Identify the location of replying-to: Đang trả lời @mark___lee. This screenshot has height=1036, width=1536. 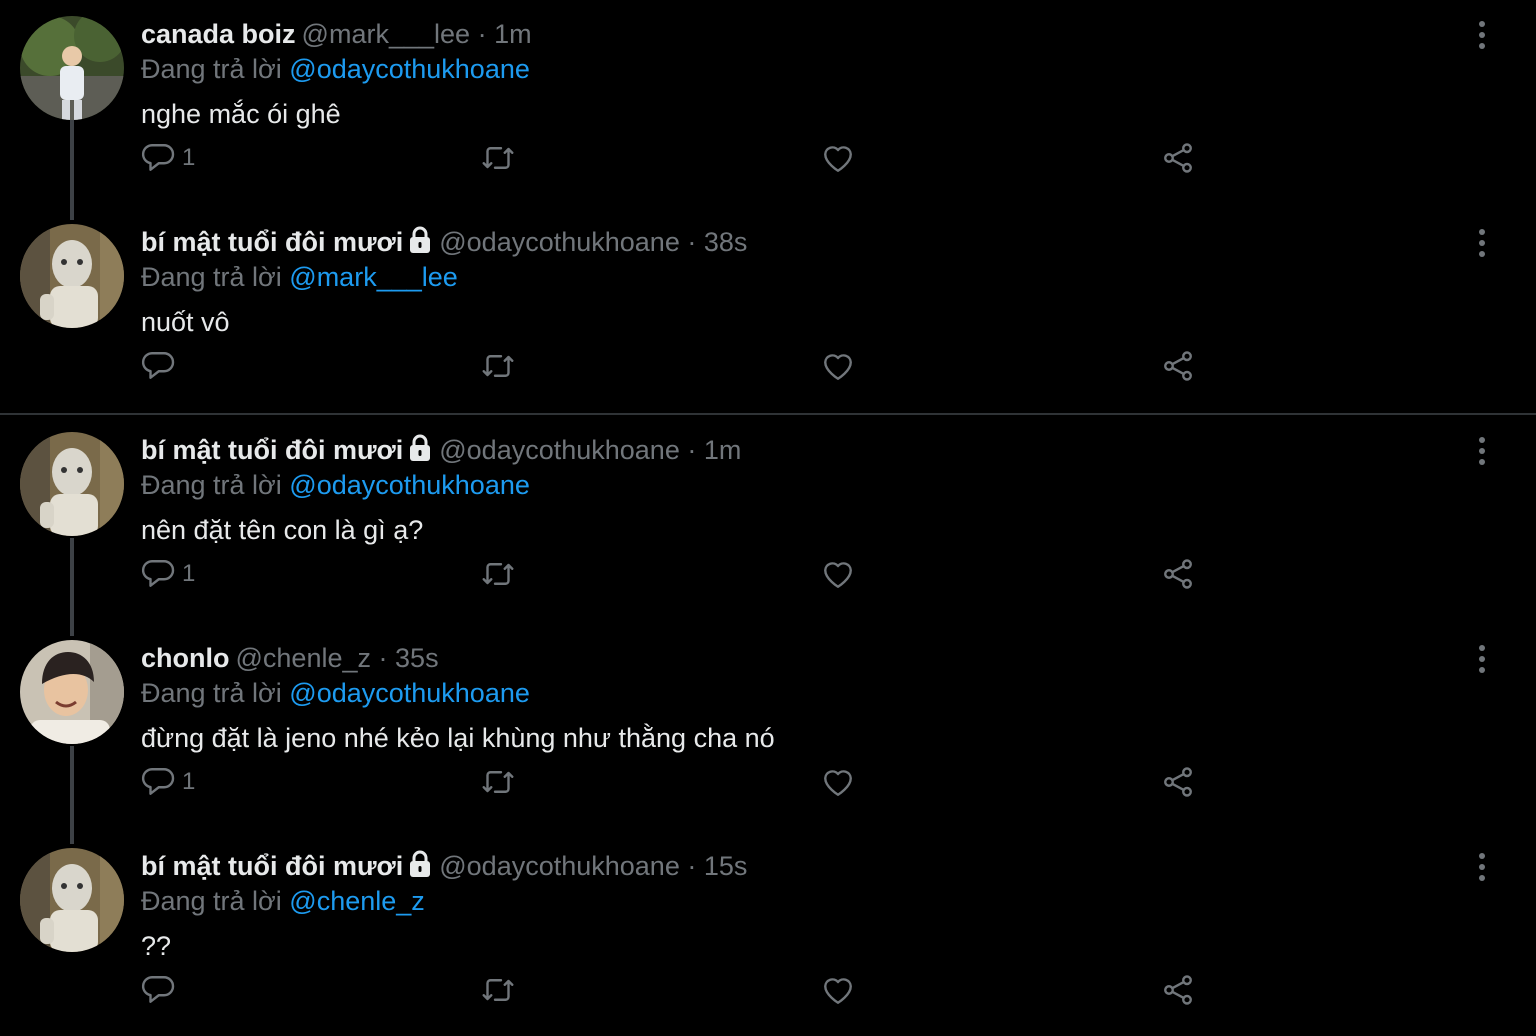
(299, 277).